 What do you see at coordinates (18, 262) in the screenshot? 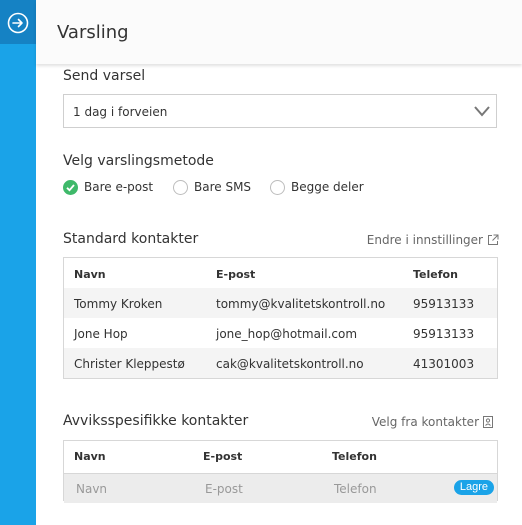
I see `sidebar` at bounding box center [18, 262].